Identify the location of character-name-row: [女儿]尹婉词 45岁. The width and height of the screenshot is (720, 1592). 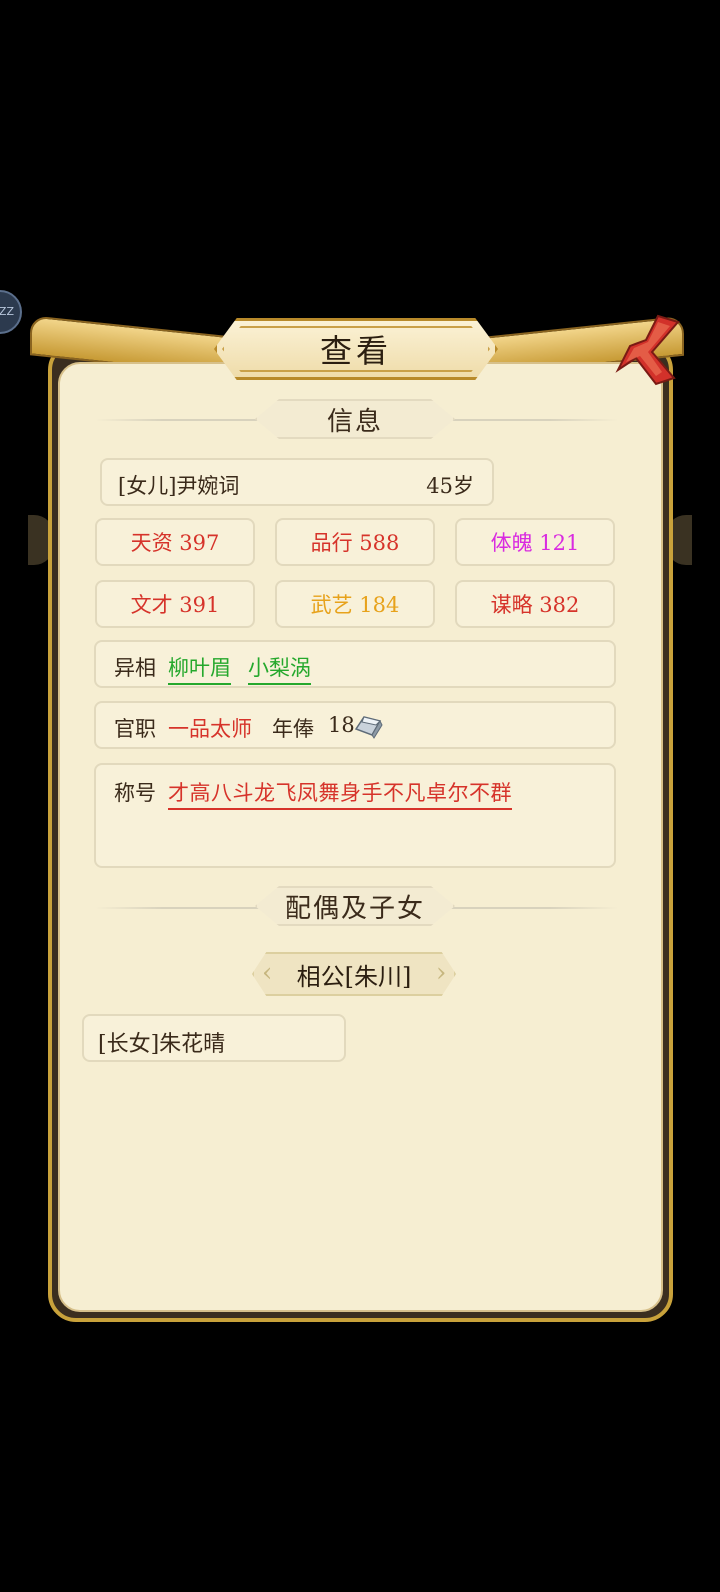
(297, 482).